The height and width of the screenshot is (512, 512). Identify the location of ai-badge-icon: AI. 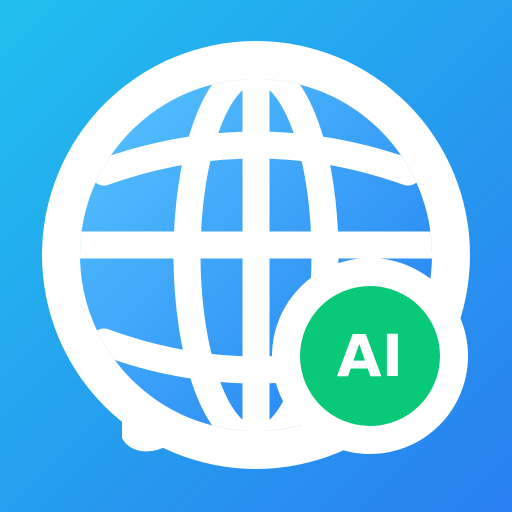
(370, 356).